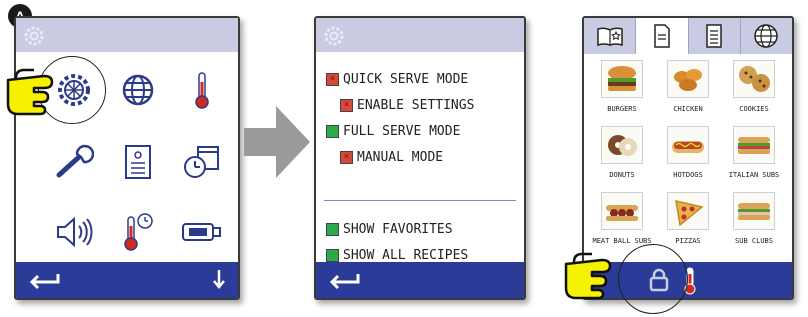 Image resolution: width=808 pixels, height=317 pixels. Describe the element at coordinates (688, 109) in the screenshot. I see `recipe-label: CHICKEN` at that location.